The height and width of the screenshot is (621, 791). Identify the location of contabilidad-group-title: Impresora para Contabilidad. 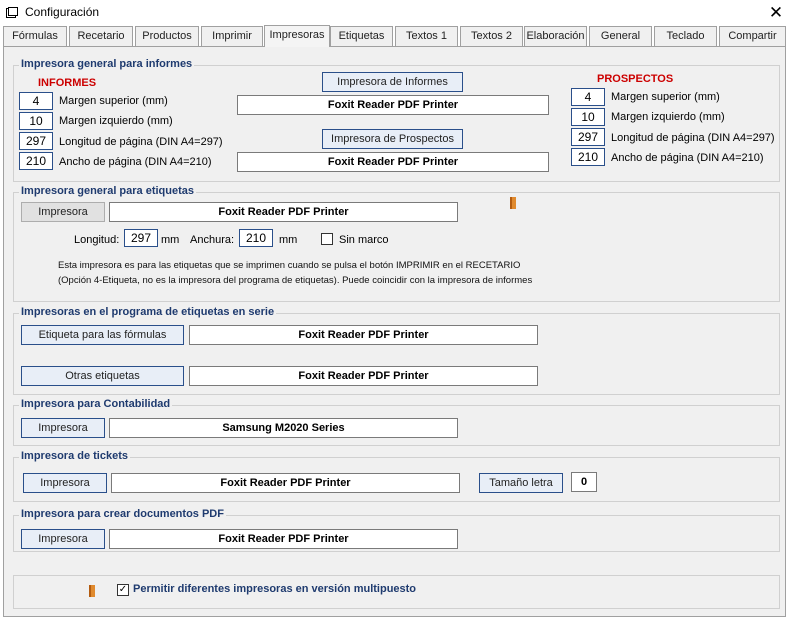
(96, 404).